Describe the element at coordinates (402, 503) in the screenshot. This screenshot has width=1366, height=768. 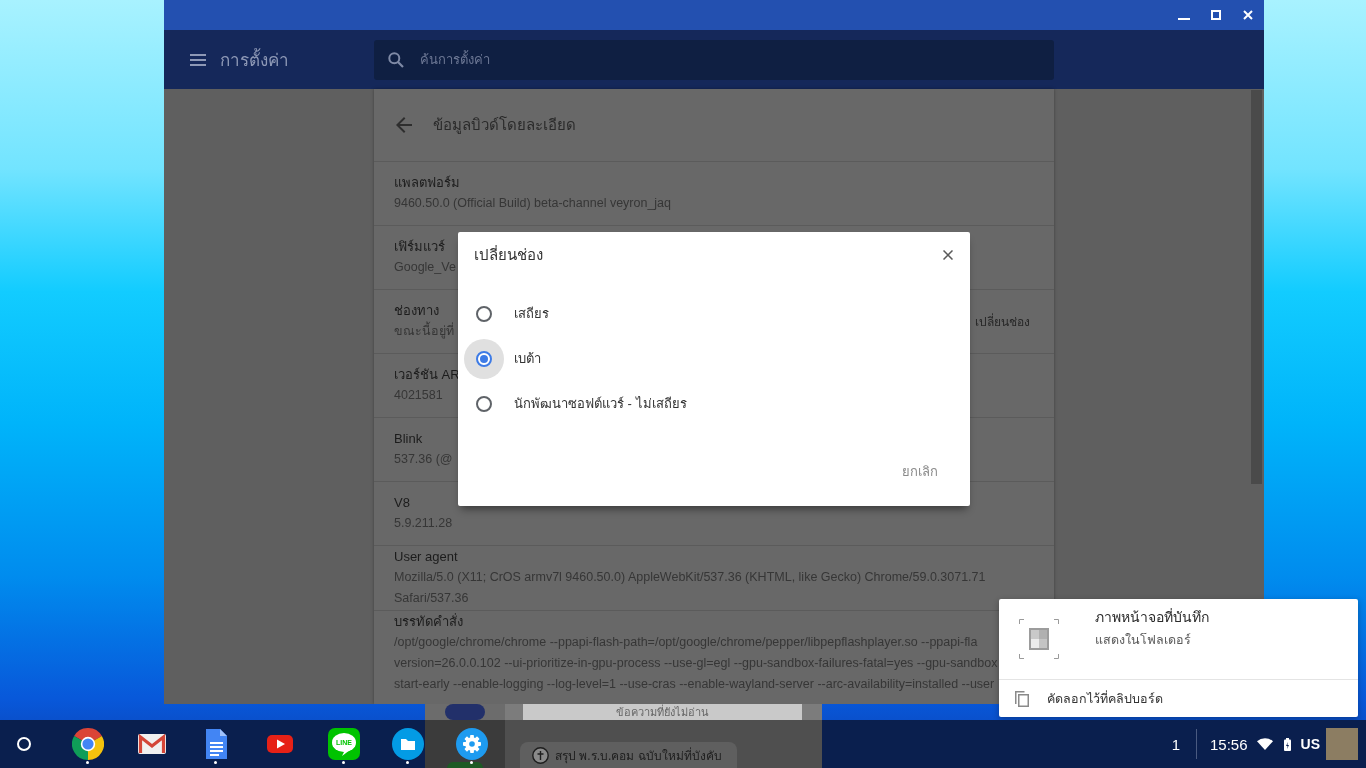
I see `info-label: V8` at that location.